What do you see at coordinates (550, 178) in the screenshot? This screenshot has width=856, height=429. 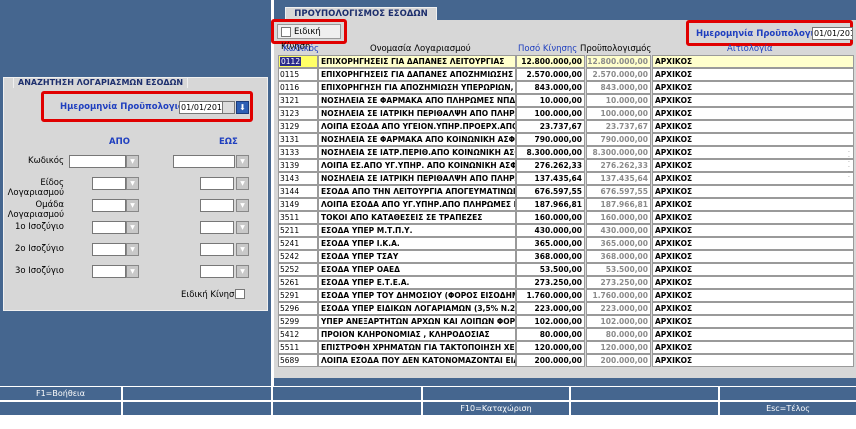 I see `amount-cell: 137.435,64` at bounding box center [550, 178].